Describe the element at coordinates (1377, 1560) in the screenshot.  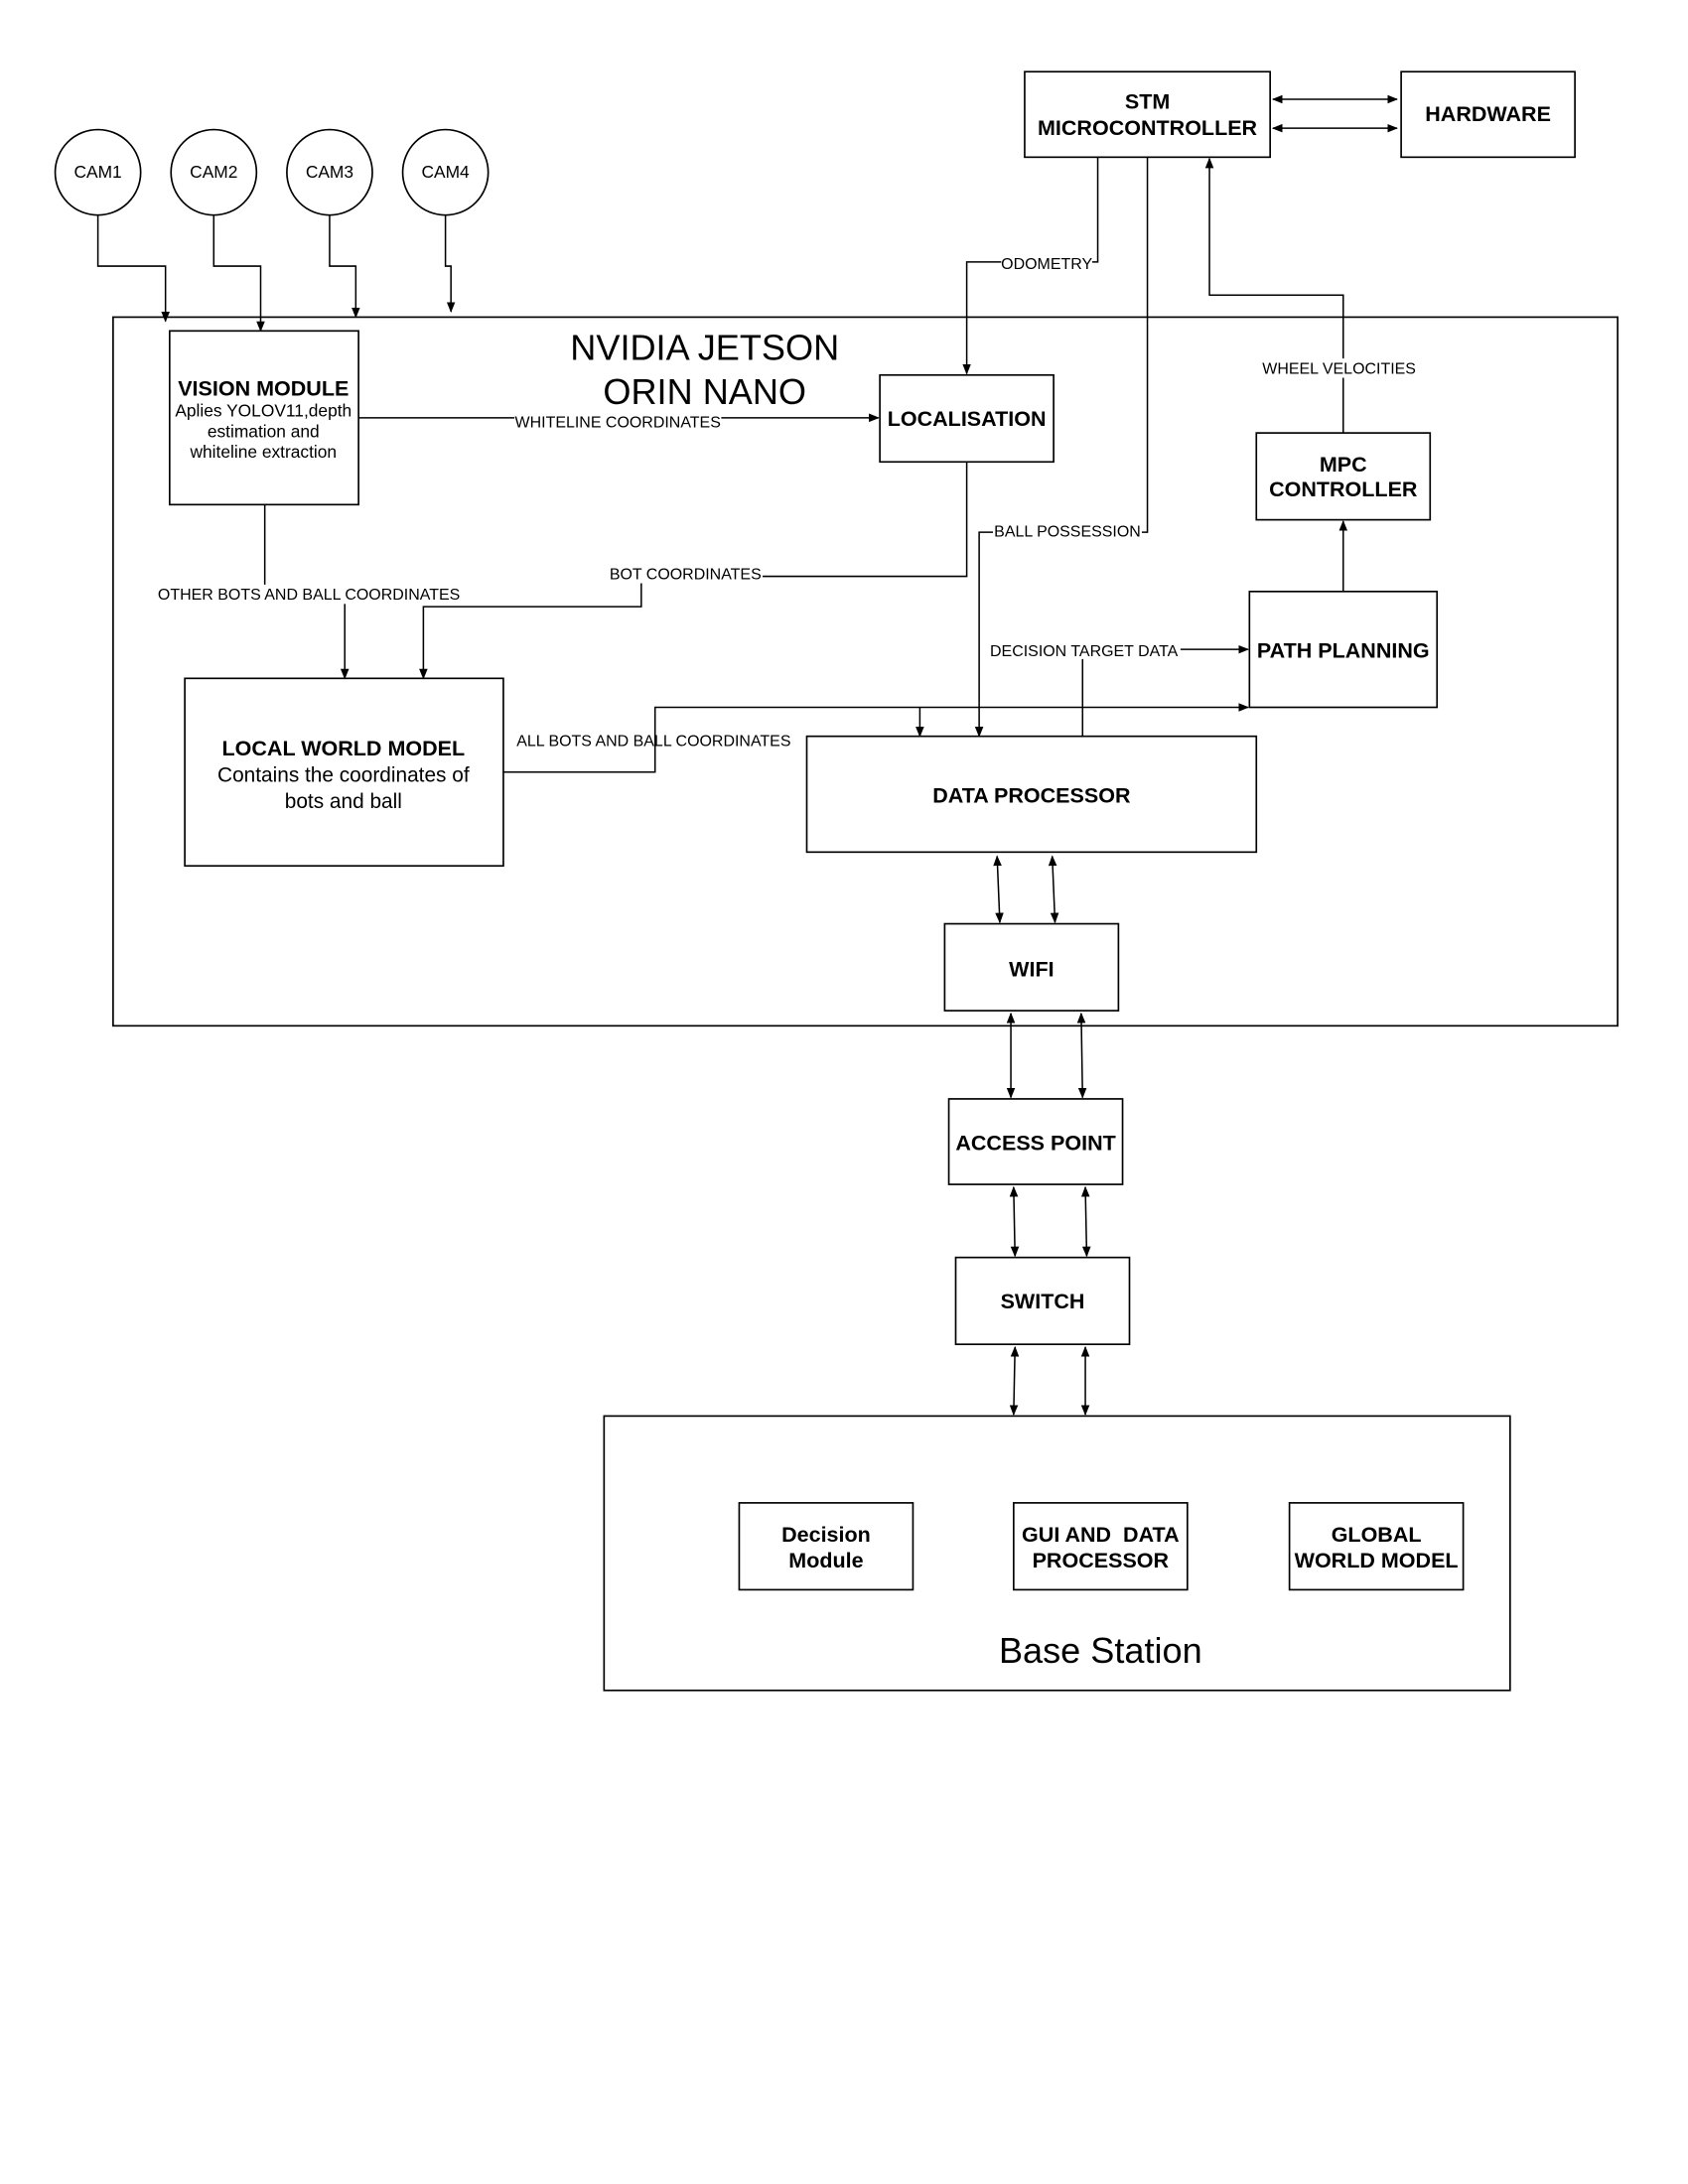
I see `global-world-model-label: WORLD MODEL` at that location.